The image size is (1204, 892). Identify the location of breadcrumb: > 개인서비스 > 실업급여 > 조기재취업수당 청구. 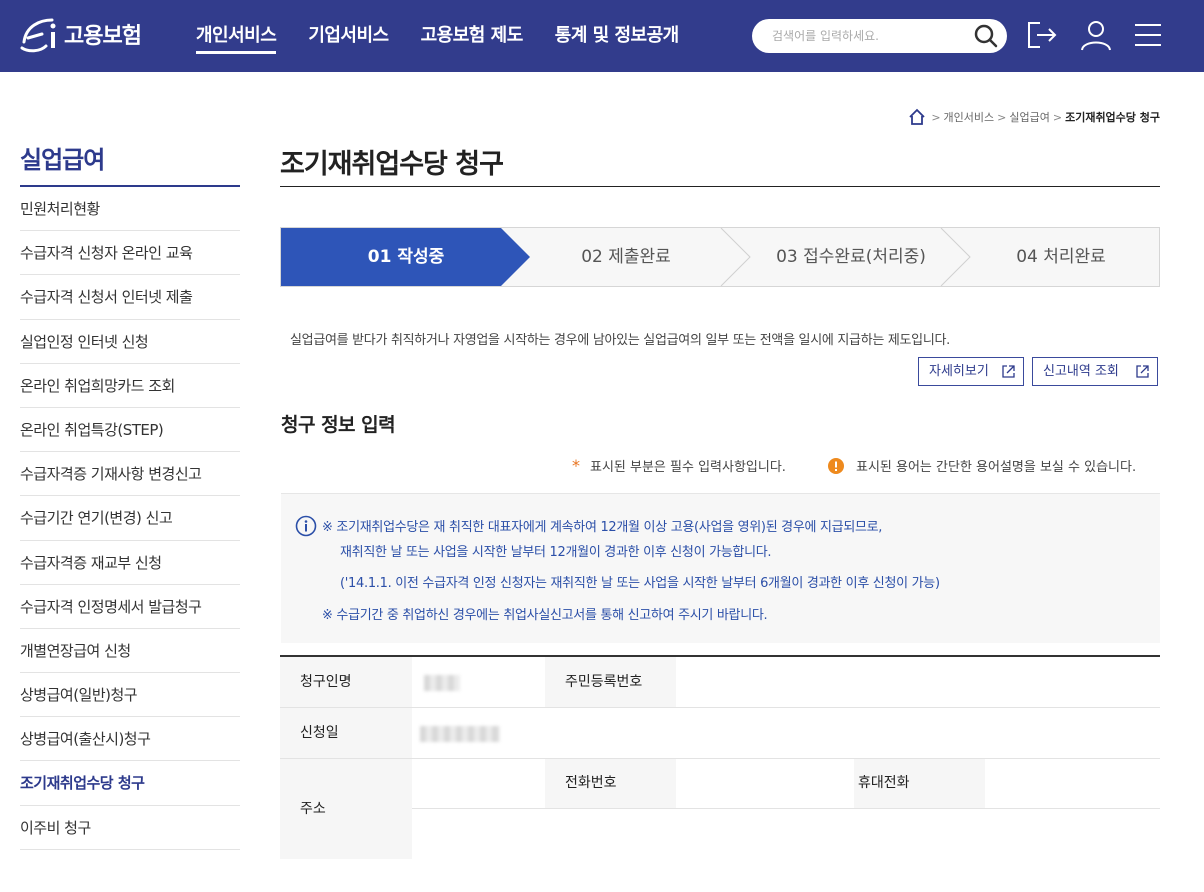
(1034, 117).